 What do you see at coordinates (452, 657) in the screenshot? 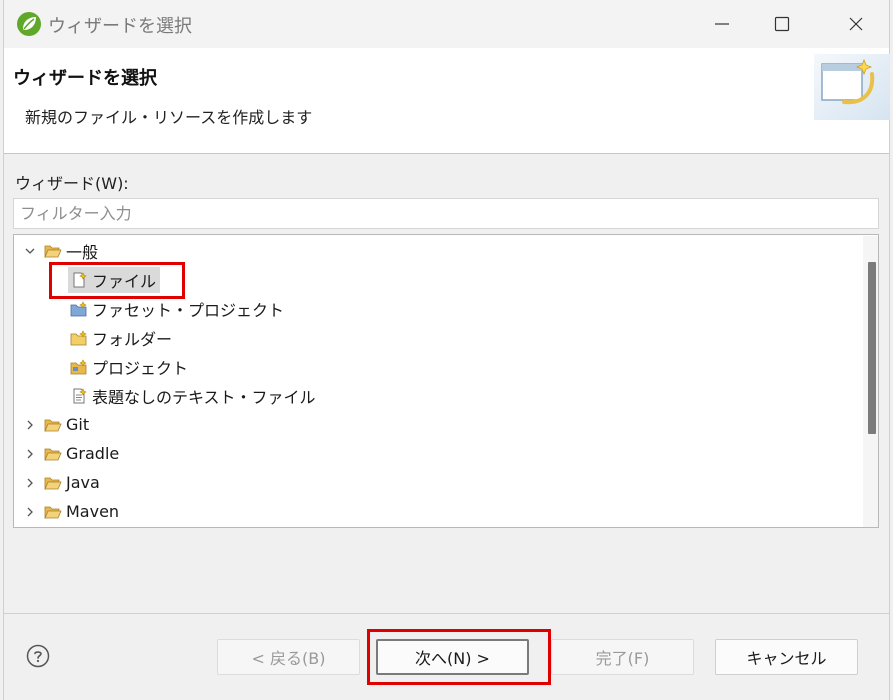
I see `next-button: 次へ(N) >` at bounding box center [452, 657].